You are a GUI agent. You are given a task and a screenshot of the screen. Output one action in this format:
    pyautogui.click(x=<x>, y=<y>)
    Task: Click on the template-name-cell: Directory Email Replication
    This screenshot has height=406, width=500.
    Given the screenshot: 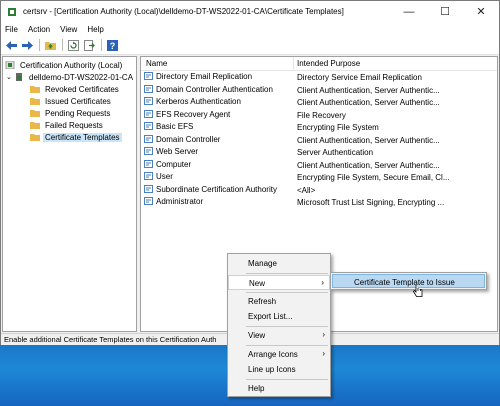 What is the action you would take?
    pyautogui.click(x=198, y=76)
    